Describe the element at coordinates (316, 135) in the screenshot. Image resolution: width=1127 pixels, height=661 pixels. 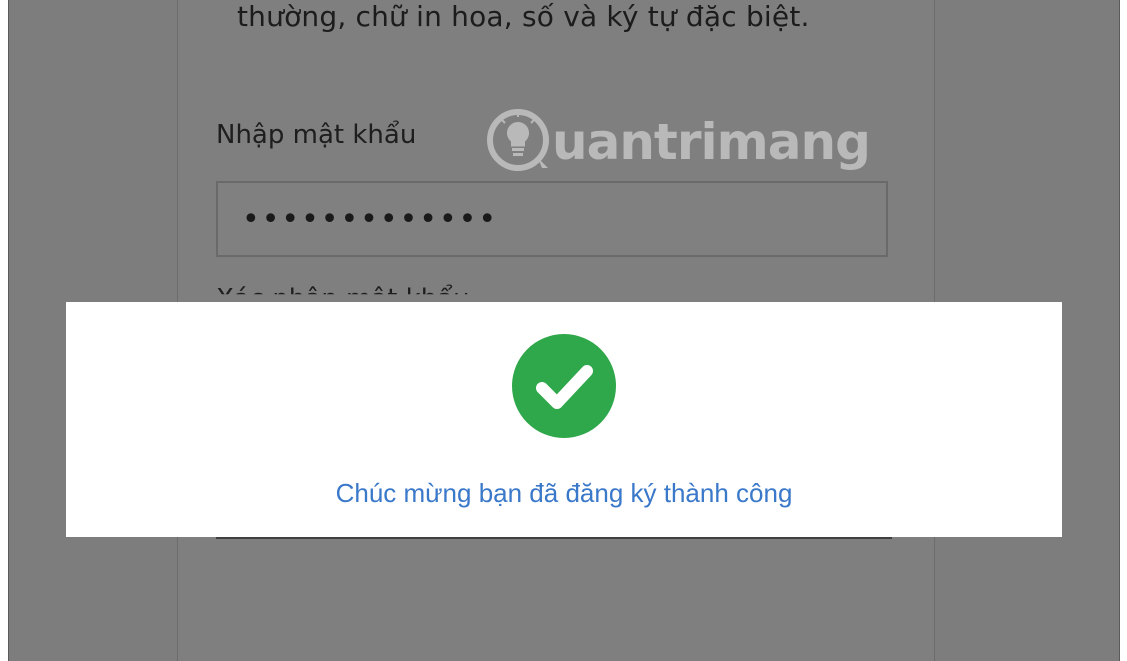
I see `password-label: Nhập mật khẩu` at that location.